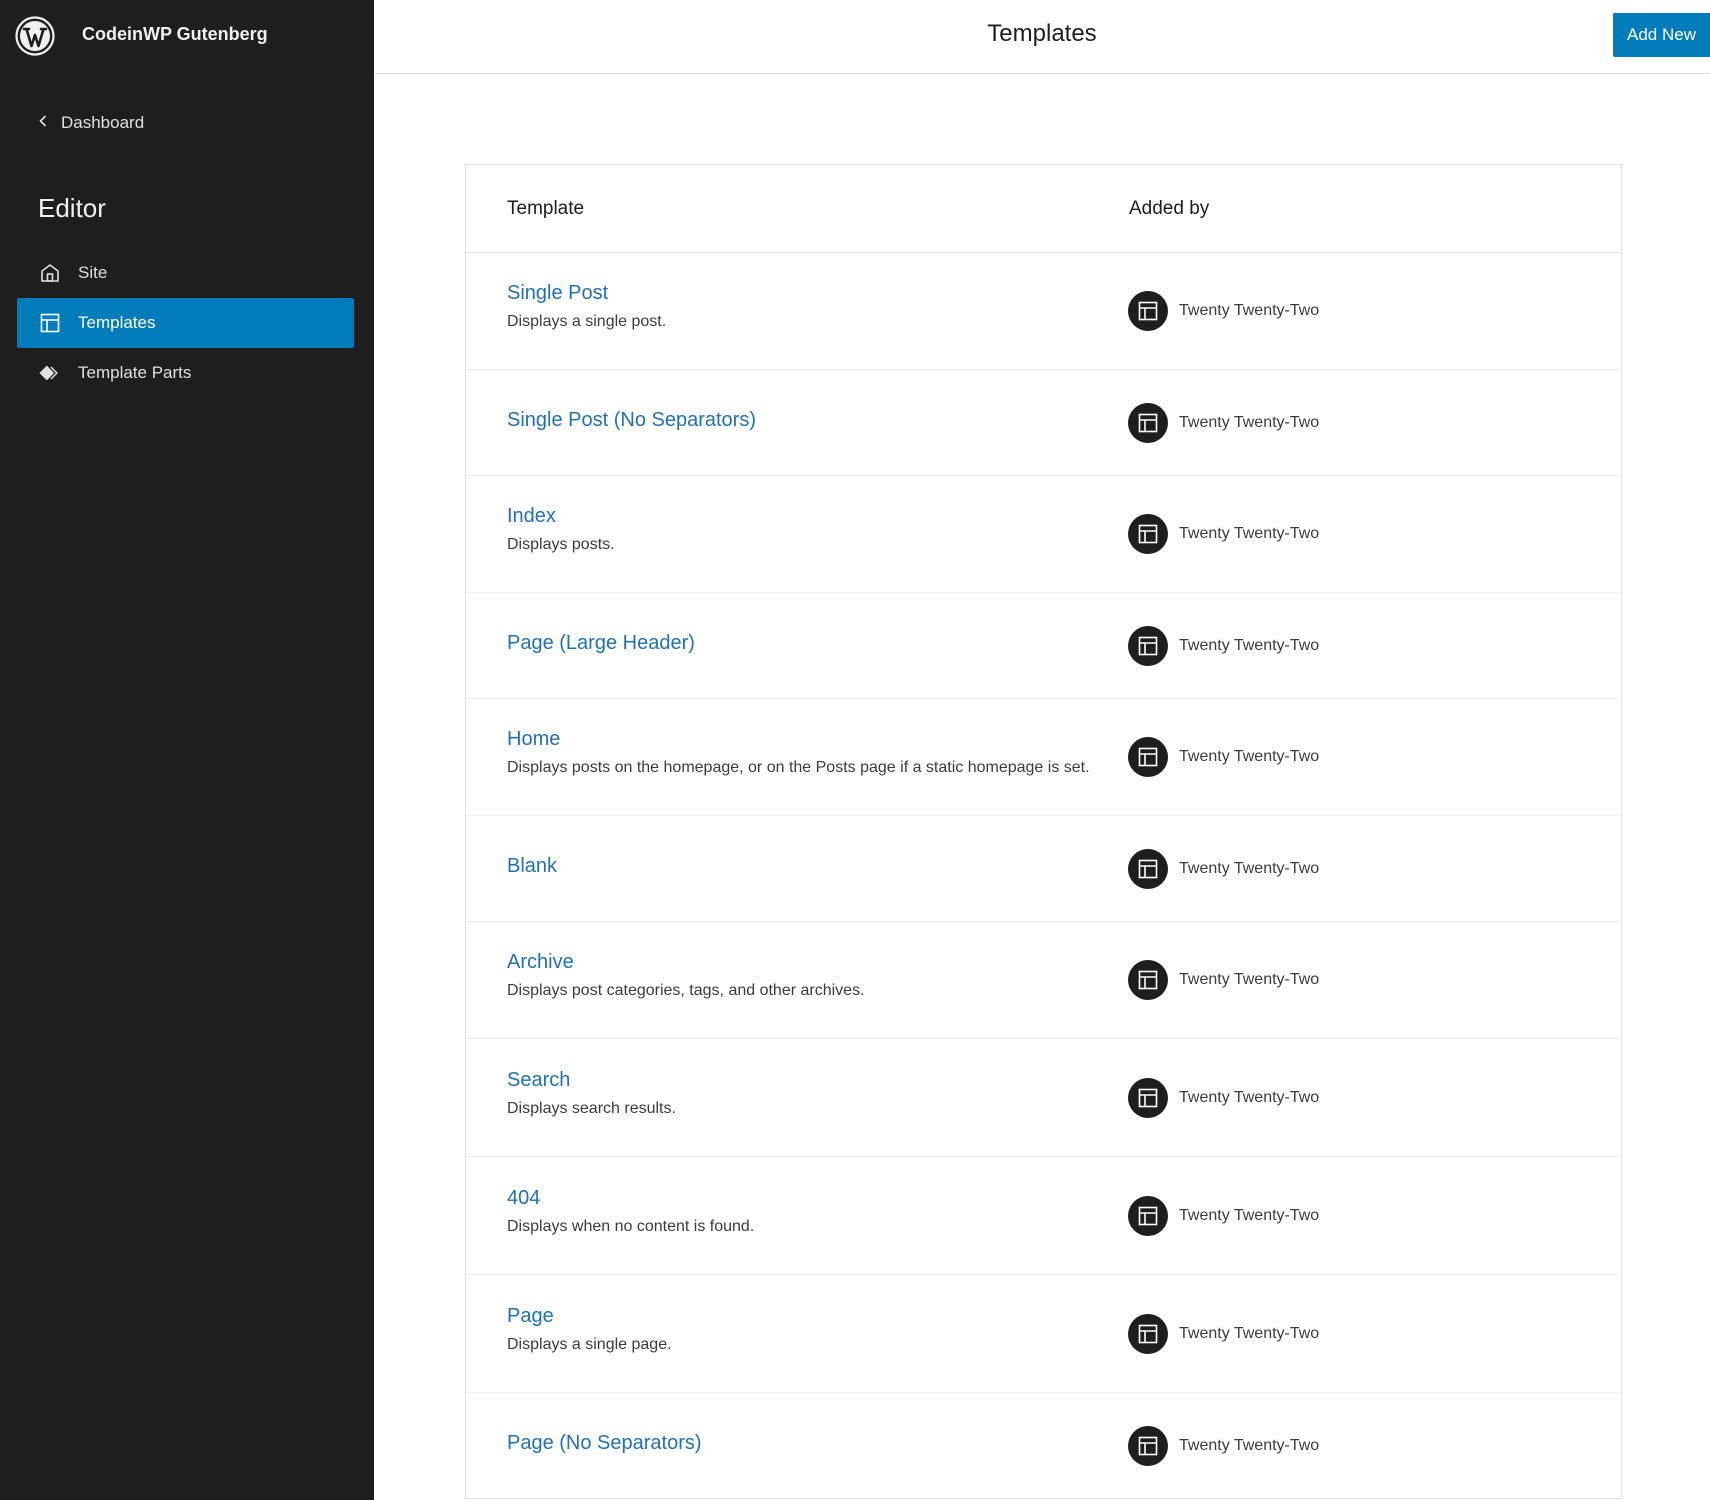  Describe the element at coordinates (807, 643) in the screenshot. I see `template-cell: Page (Large Header)` at that location.